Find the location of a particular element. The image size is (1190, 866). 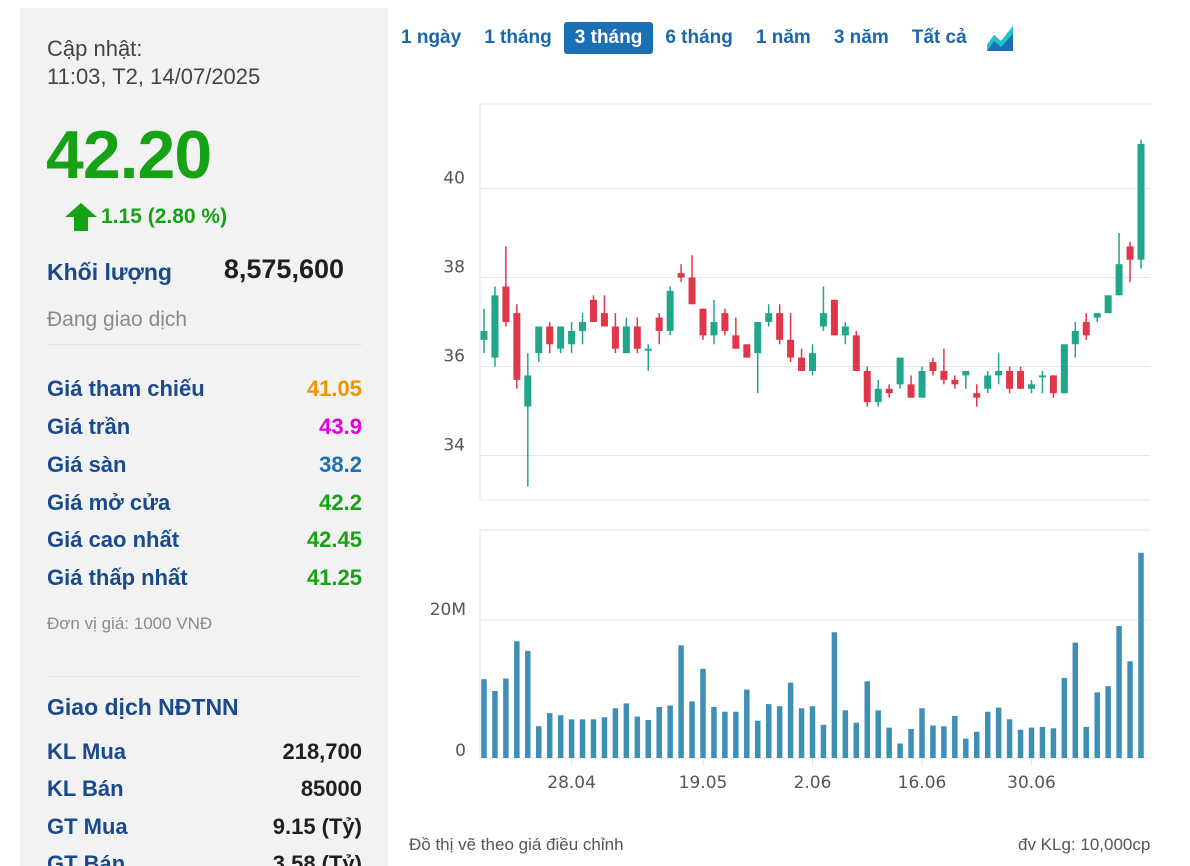

stat-label: Giá trần is located at coordinates (89, 426).